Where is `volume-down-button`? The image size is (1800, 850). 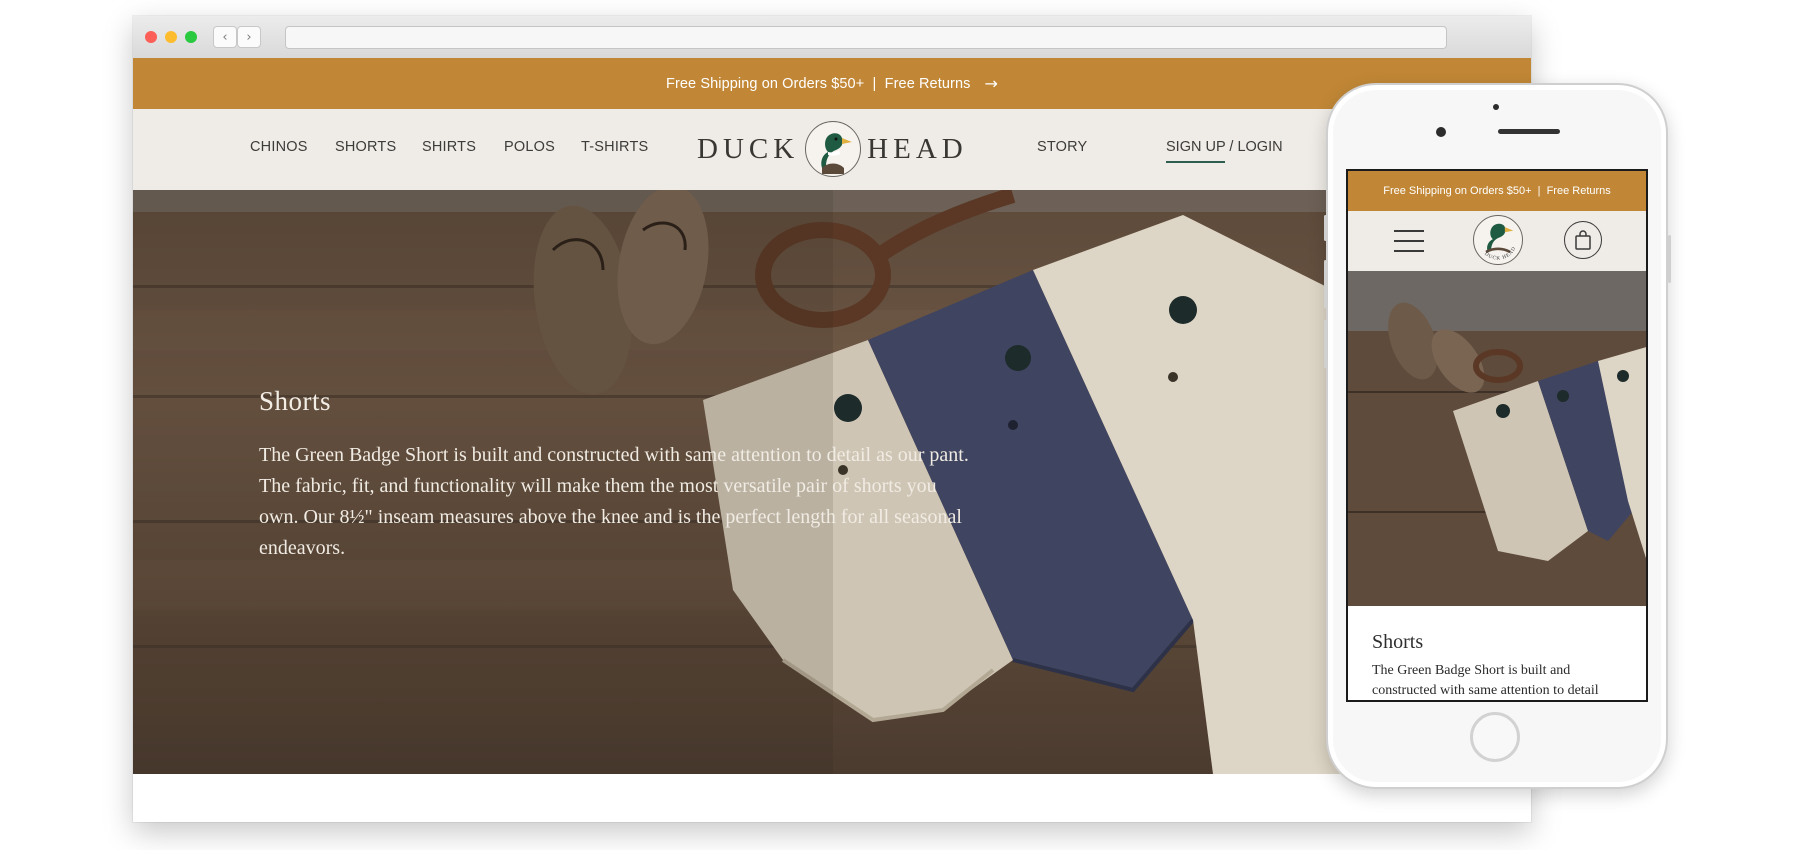
volume-down-button is located at coordinates (1325, 344).